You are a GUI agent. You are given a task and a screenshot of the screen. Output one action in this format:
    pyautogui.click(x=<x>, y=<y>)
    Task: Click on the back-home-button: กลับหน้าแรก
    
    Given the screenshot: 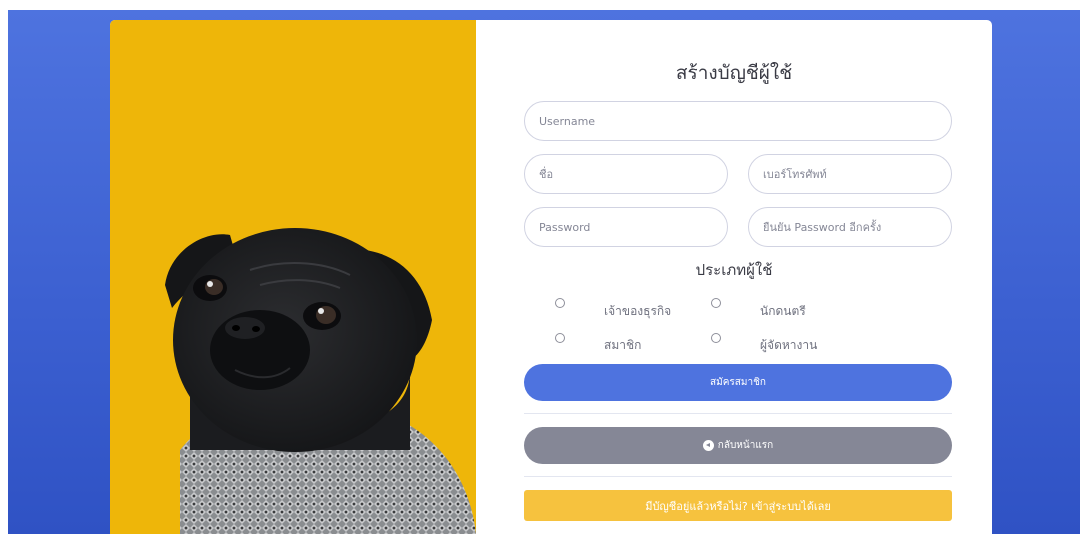 What is the action you would take?
    pyautogui.click(x=738, y=445)
    